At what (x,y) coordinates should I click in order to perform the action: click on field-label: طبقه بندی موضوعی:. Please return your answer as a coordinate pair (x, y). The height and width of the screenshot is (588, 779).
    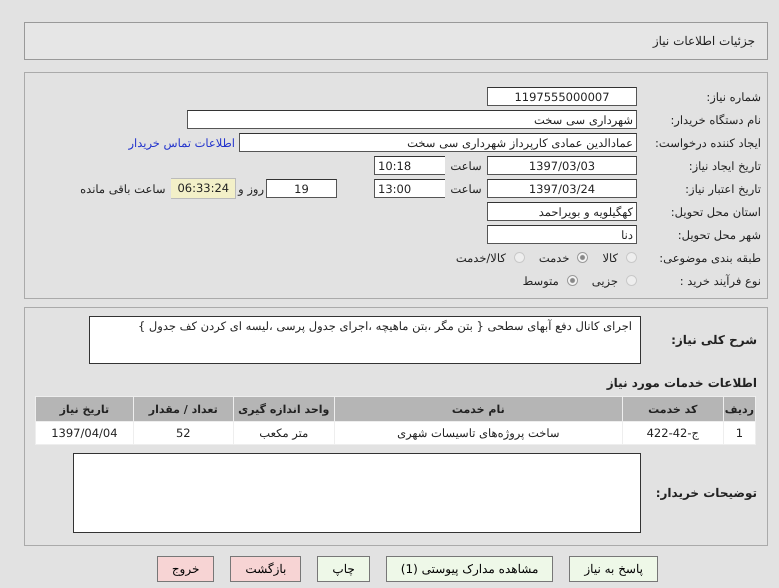
    Looking at the image, I should click on (710, 257).